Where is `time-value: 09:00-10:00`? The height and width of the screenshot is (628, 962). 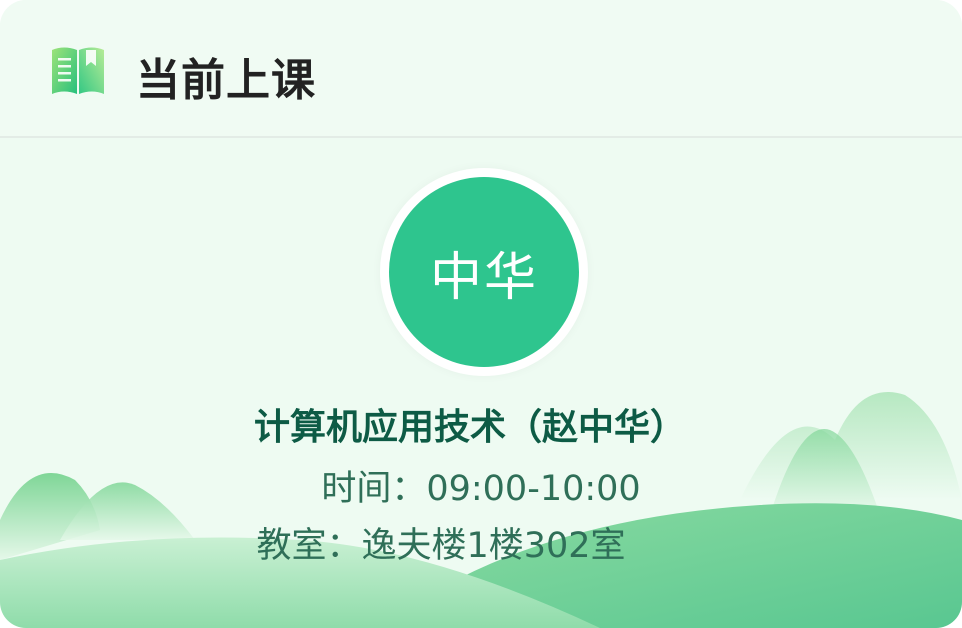
time-value: 09:00-10:00 is located at coordinates (533, 489).